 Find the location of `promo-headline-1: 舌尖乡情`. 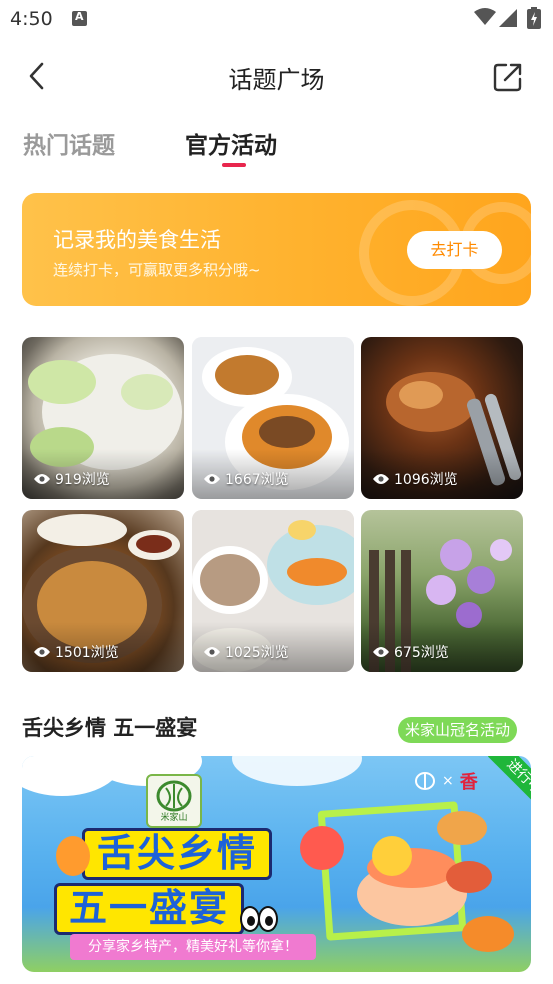

promo-headline-1: 舌尖乡情 is located at coordinates (177, 854).